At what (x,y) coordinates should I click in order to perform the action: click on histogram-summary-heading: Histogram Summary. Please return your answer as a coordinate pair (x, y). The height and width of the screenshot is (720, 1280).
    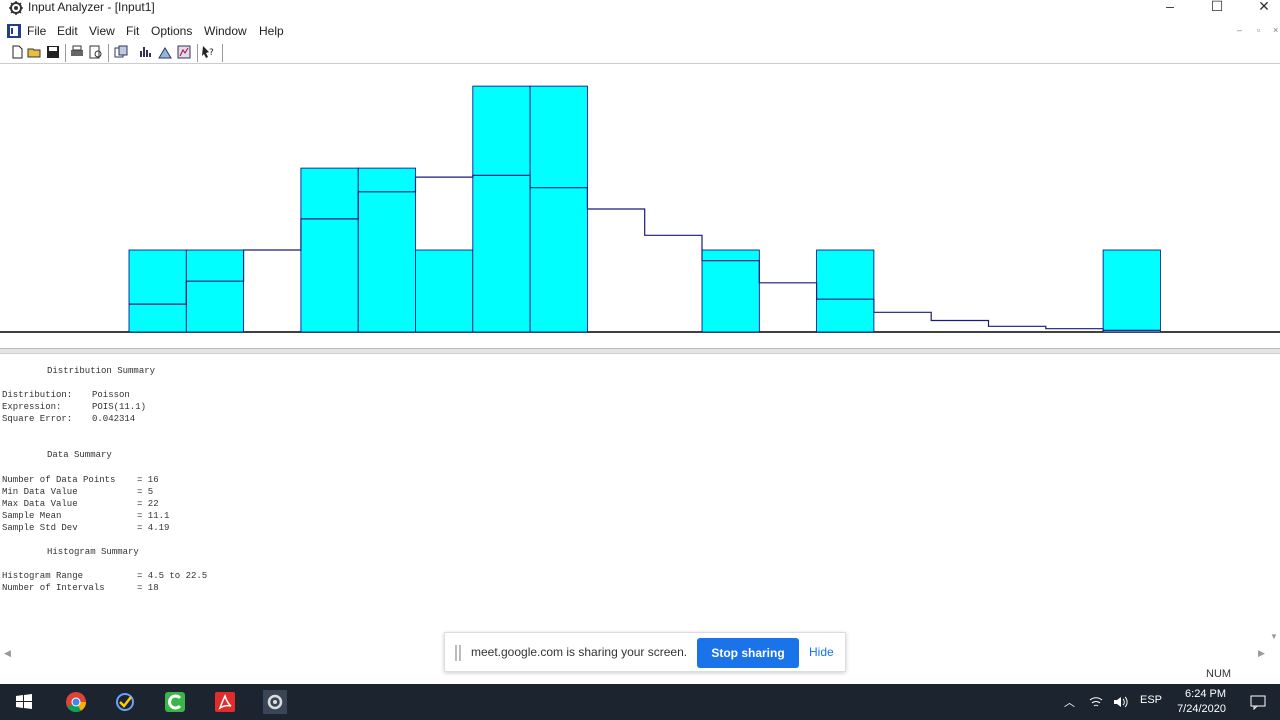
    Looking at the image, I should click on (93, 552).